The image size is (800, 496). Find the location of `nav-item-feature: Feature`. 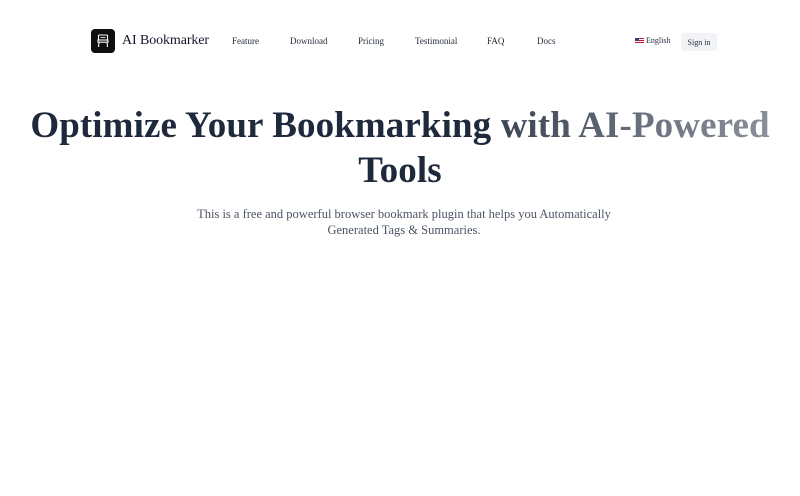

nav-item-feature: Feature is located at coordinates (245, 41).